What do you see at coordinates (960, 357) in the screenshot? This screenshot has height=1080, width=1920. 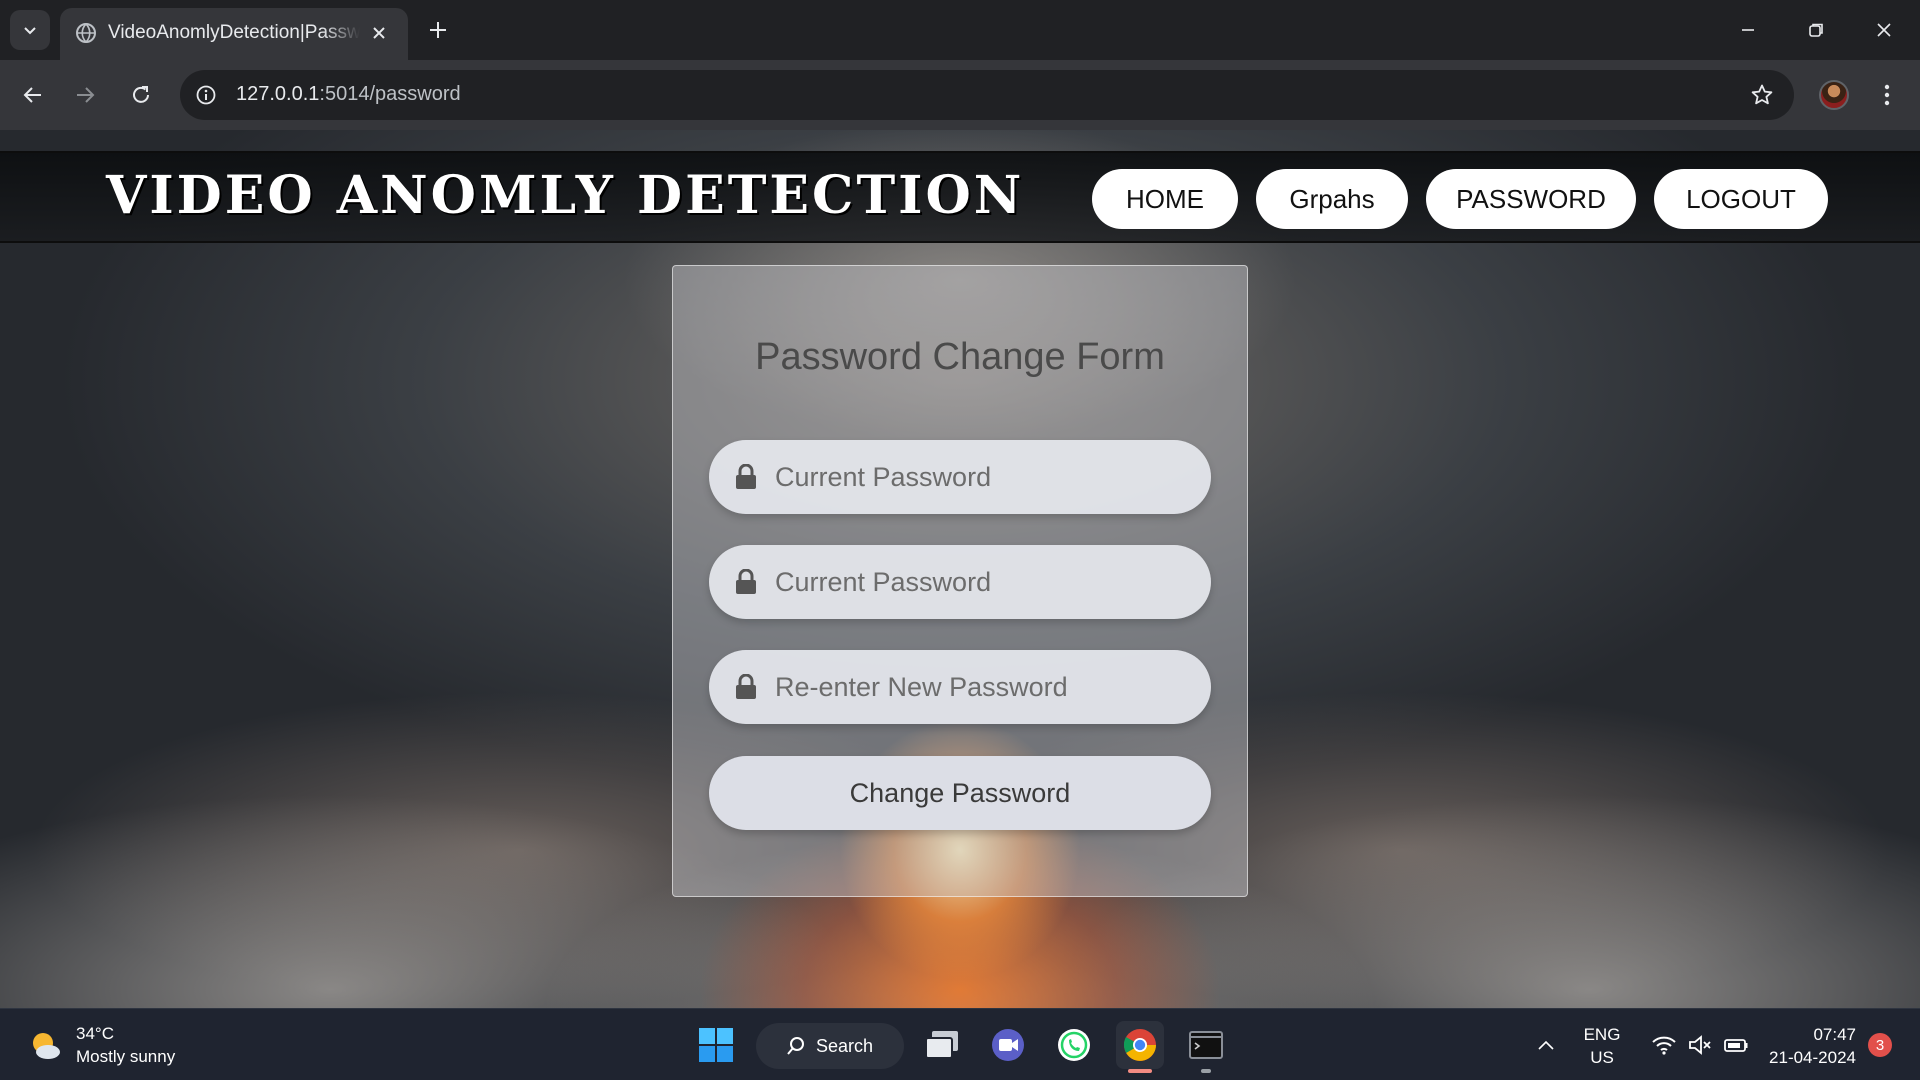 I see `form-title: Password Change Form` at bounding box center [960, 357].